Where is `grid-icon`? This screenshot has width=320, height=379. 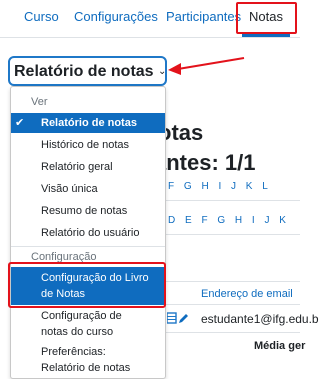 grid-icon is located at coordinates (172, 318).